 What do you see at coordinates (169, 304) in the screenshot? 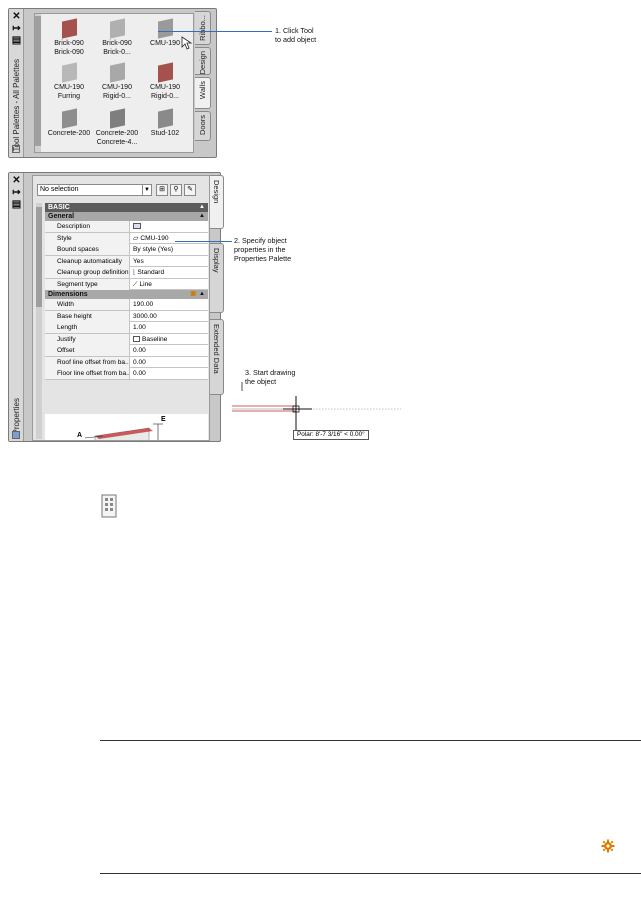
I see `property-value: 190.00` at bounding box center [169, 304].